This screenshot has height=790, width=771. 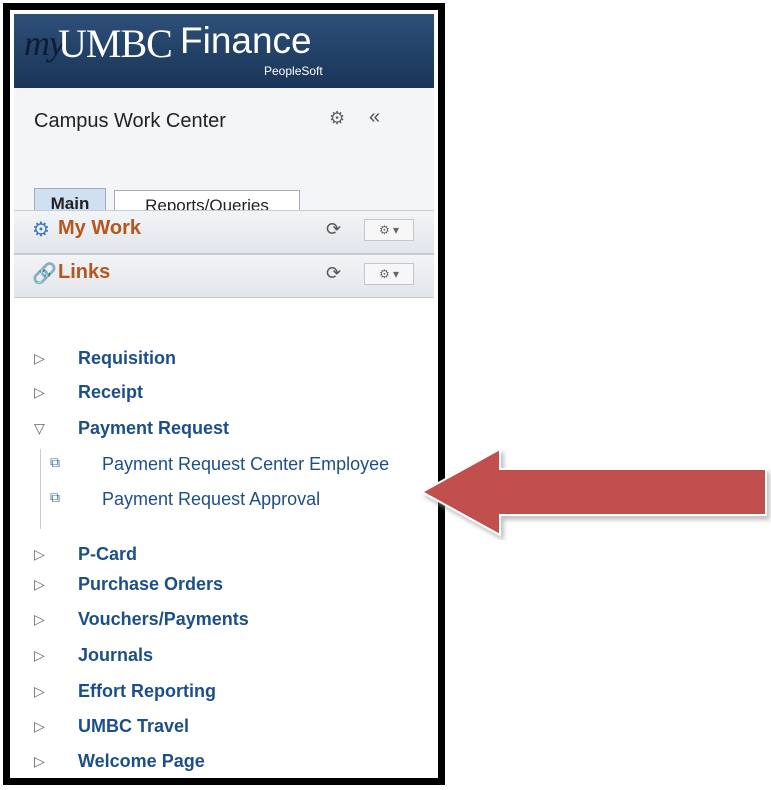 I want to click on header-banner: my UMBC Finance PeopleSoft, so click(x=224, y=51).